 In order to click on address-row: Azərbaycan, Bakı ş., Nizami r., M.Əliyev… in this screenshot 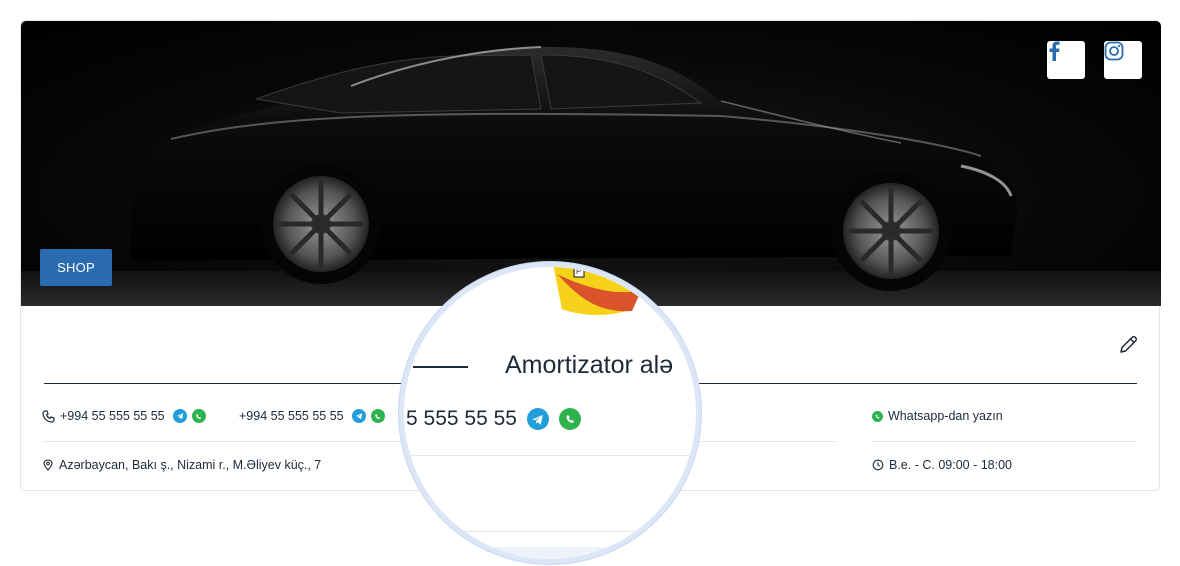, I will do `click(181, 465)`.